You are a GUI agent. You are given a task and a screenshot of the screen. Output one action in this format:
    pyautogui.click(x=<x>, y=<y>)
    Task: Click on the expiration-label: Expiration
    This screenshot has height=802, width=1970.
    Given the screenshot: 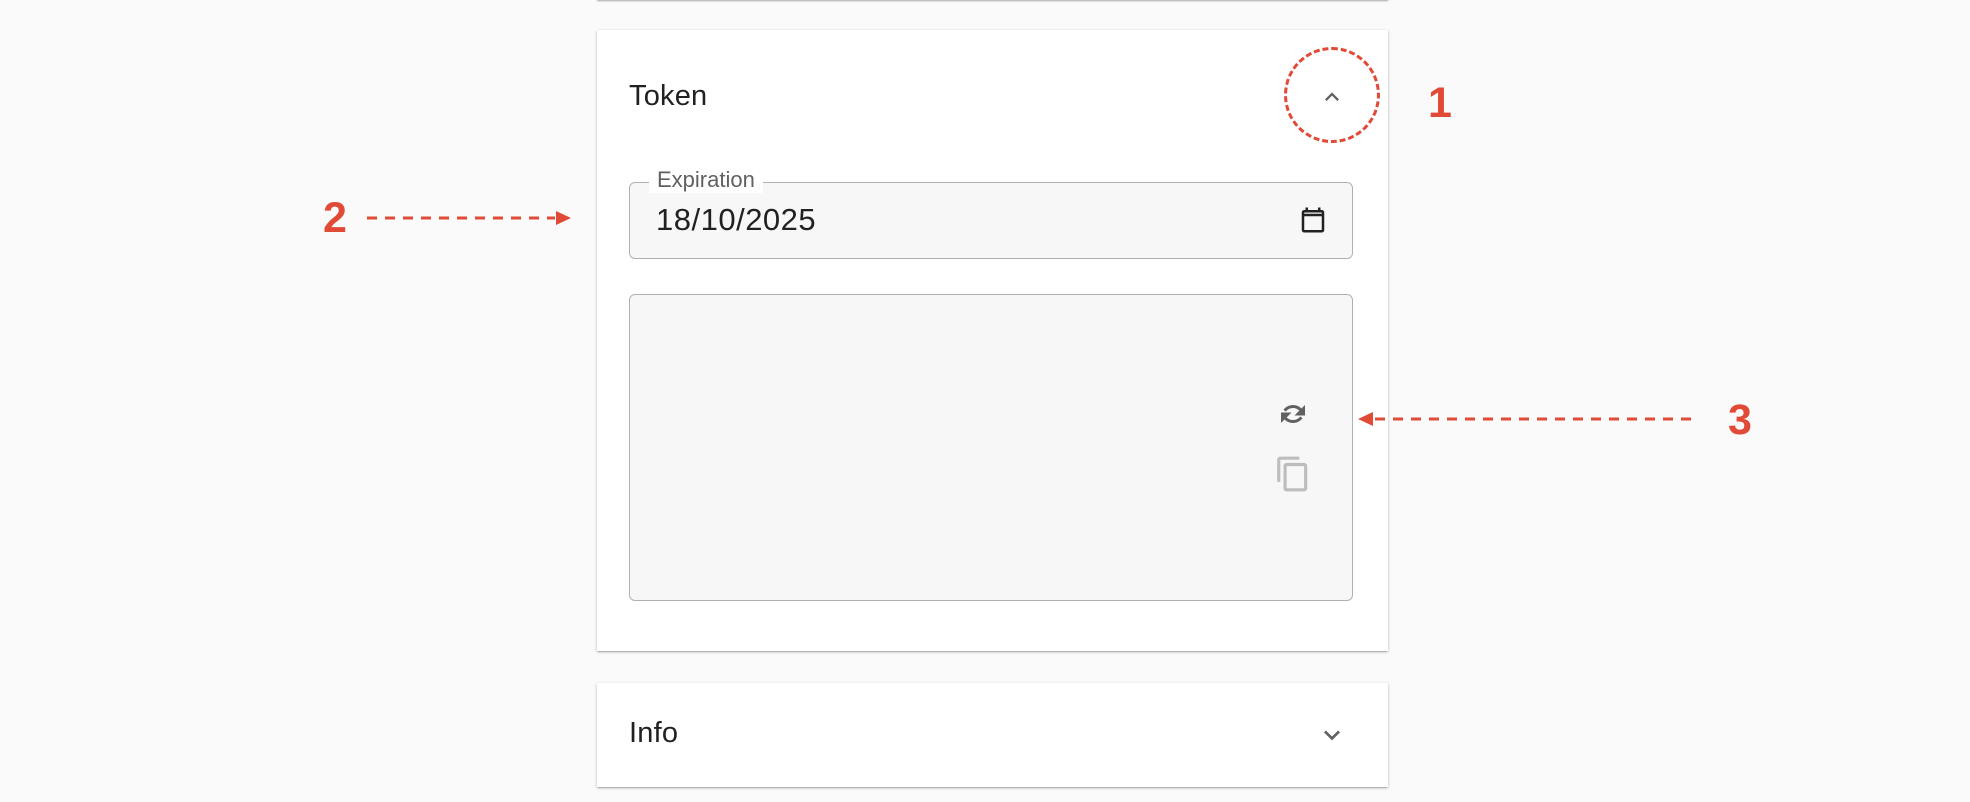 What is the action you would take?
    pyautogui.click(x=706, y=180)
    